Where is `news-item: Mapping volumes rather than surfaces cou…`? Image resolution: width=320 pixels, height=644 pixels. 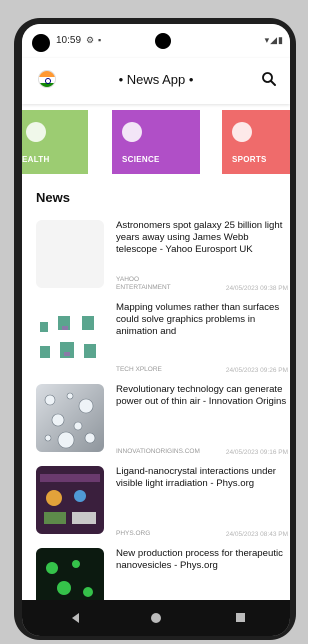 news-item: Mapping volumes rather than surfaces cou… is located at coordinates (156, 338).